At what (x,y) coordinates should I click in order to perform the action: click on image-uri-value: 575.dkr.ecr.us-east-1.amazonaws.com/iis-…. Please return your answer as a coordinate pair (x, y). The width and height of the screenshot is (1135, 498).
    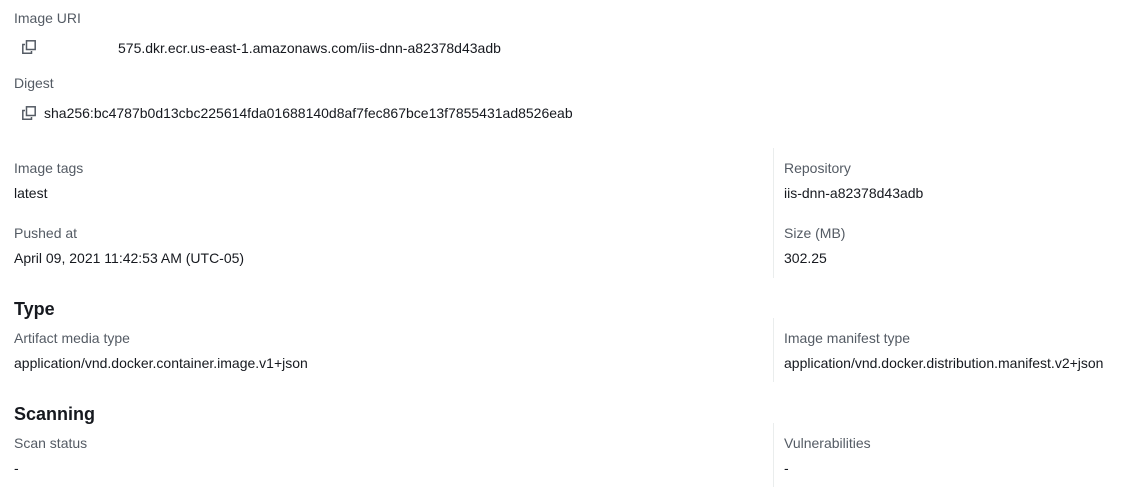
    Looking at the image, I should click on (309, 48).